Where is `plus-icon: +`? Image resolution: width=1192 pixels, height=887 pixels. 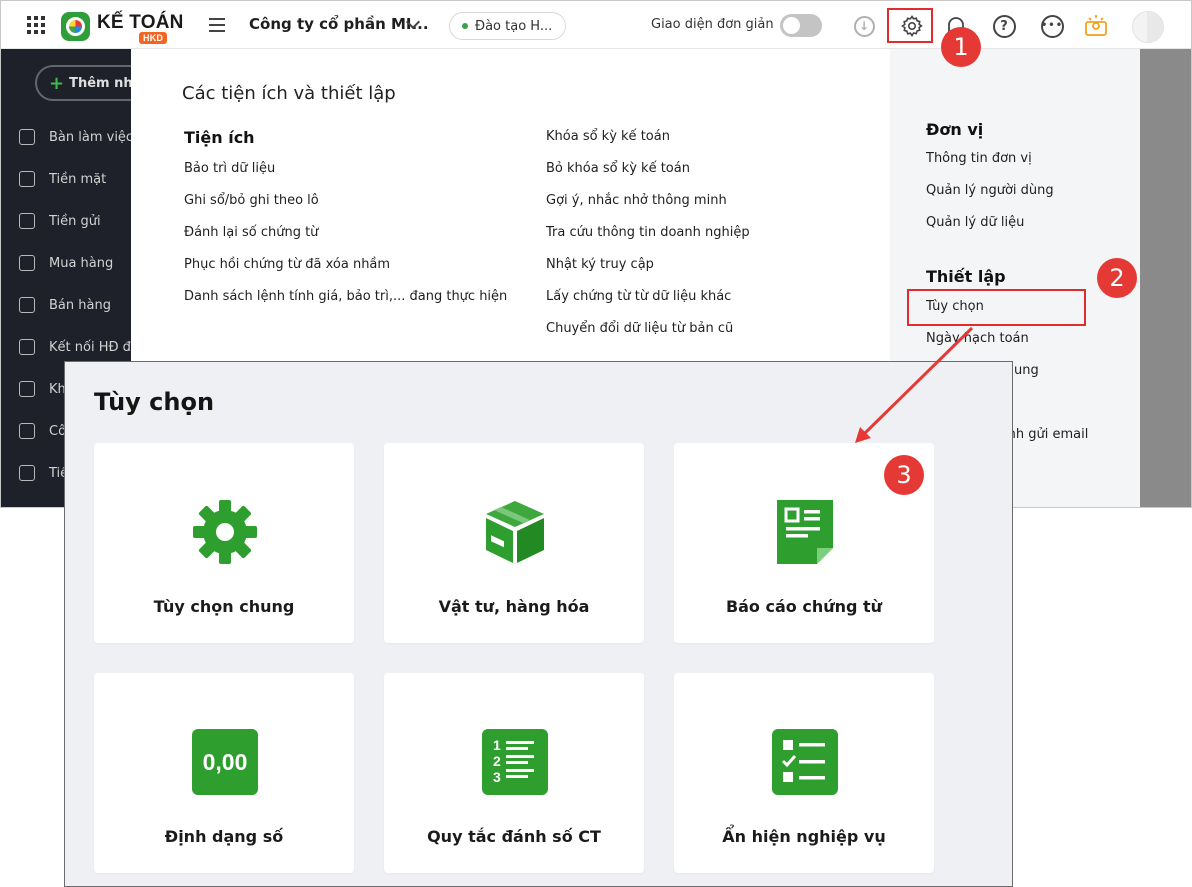
plus-icon: + is located at coordinates (57, 83).